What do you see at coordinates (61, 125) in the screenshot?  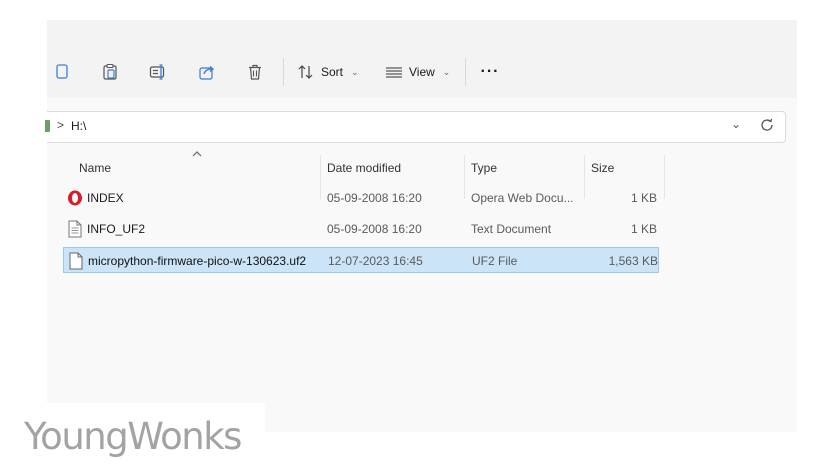 I see `breadcrumb-chevron: >` at bounding box center [61, 125].